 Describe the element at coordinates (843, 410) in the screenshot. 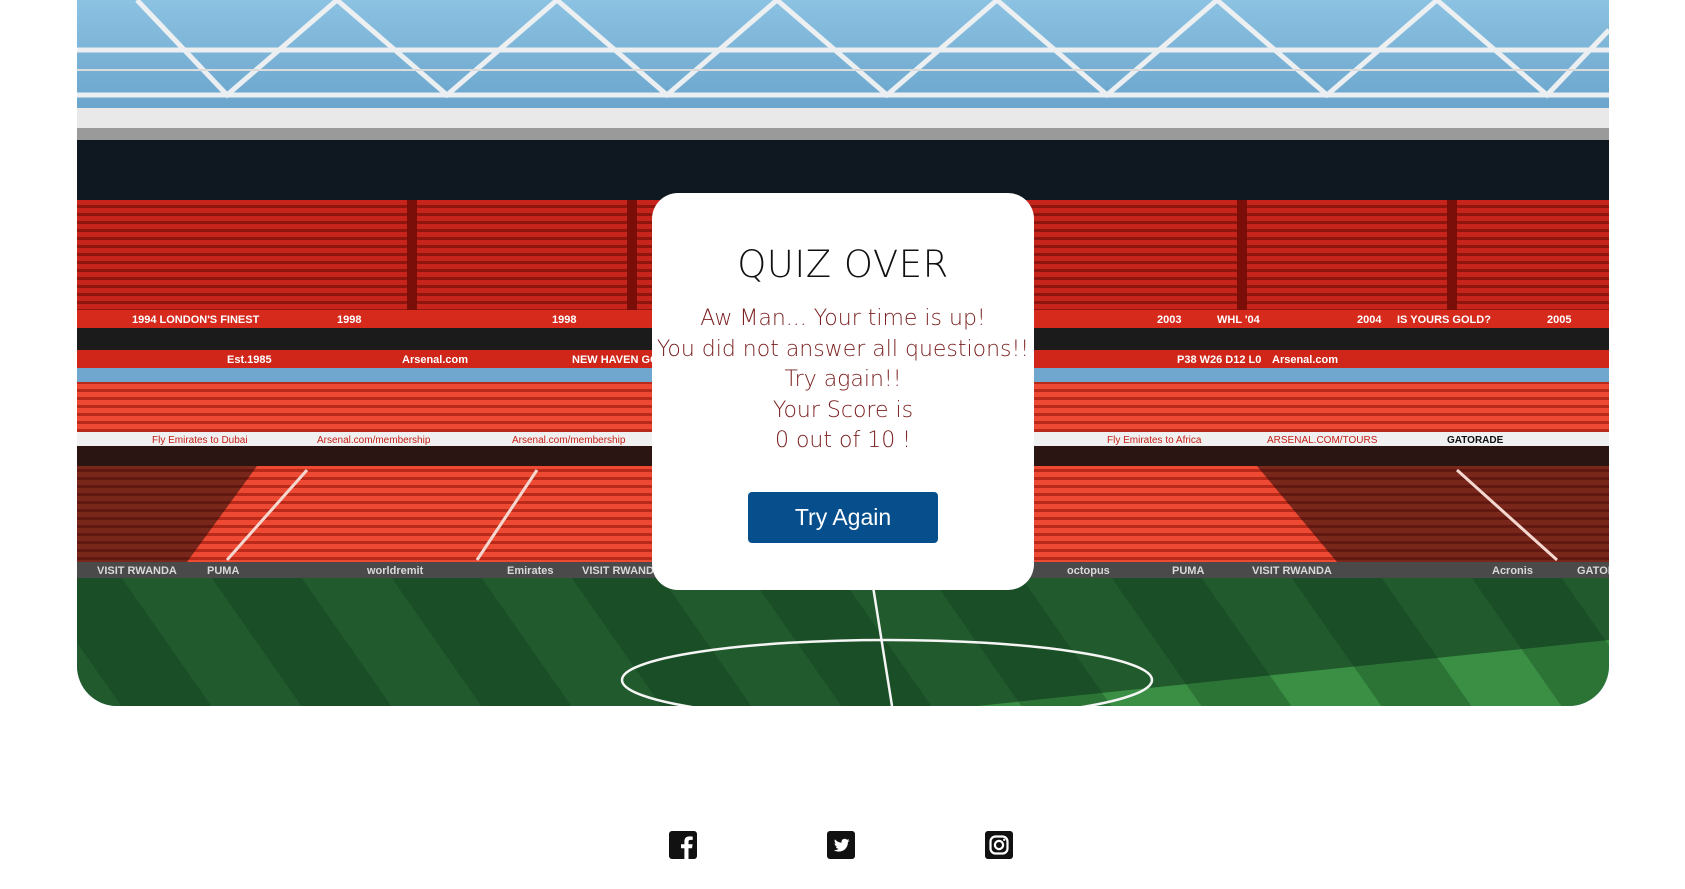

I see `score-label: Your Score is` at that location.